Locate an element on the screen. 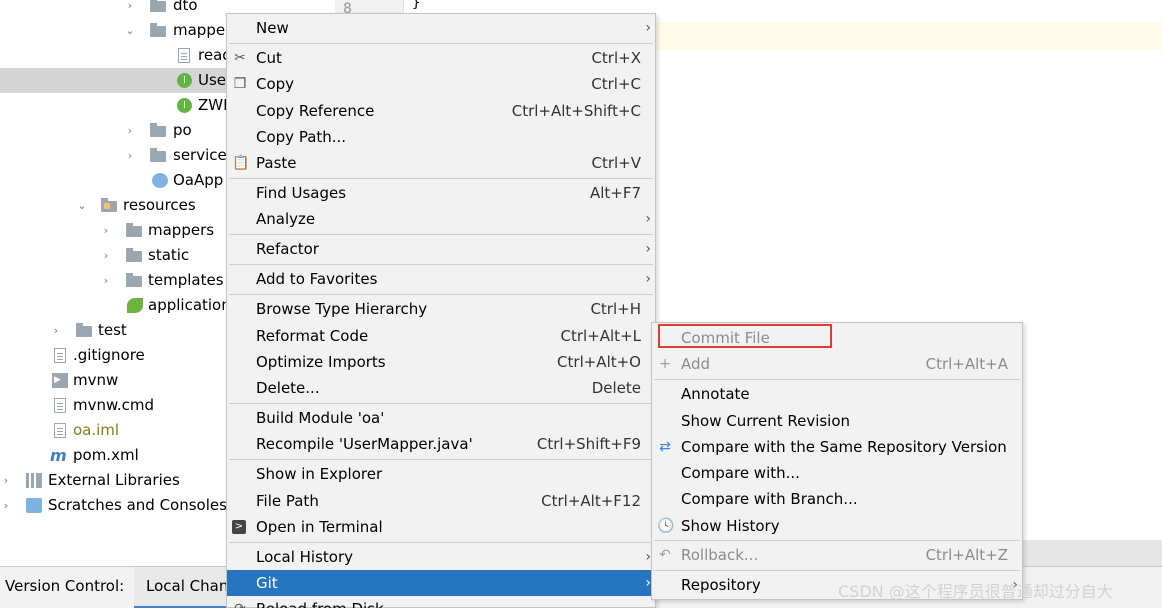  tree-item-label: External Libraries is located at coordinates (114, 480).